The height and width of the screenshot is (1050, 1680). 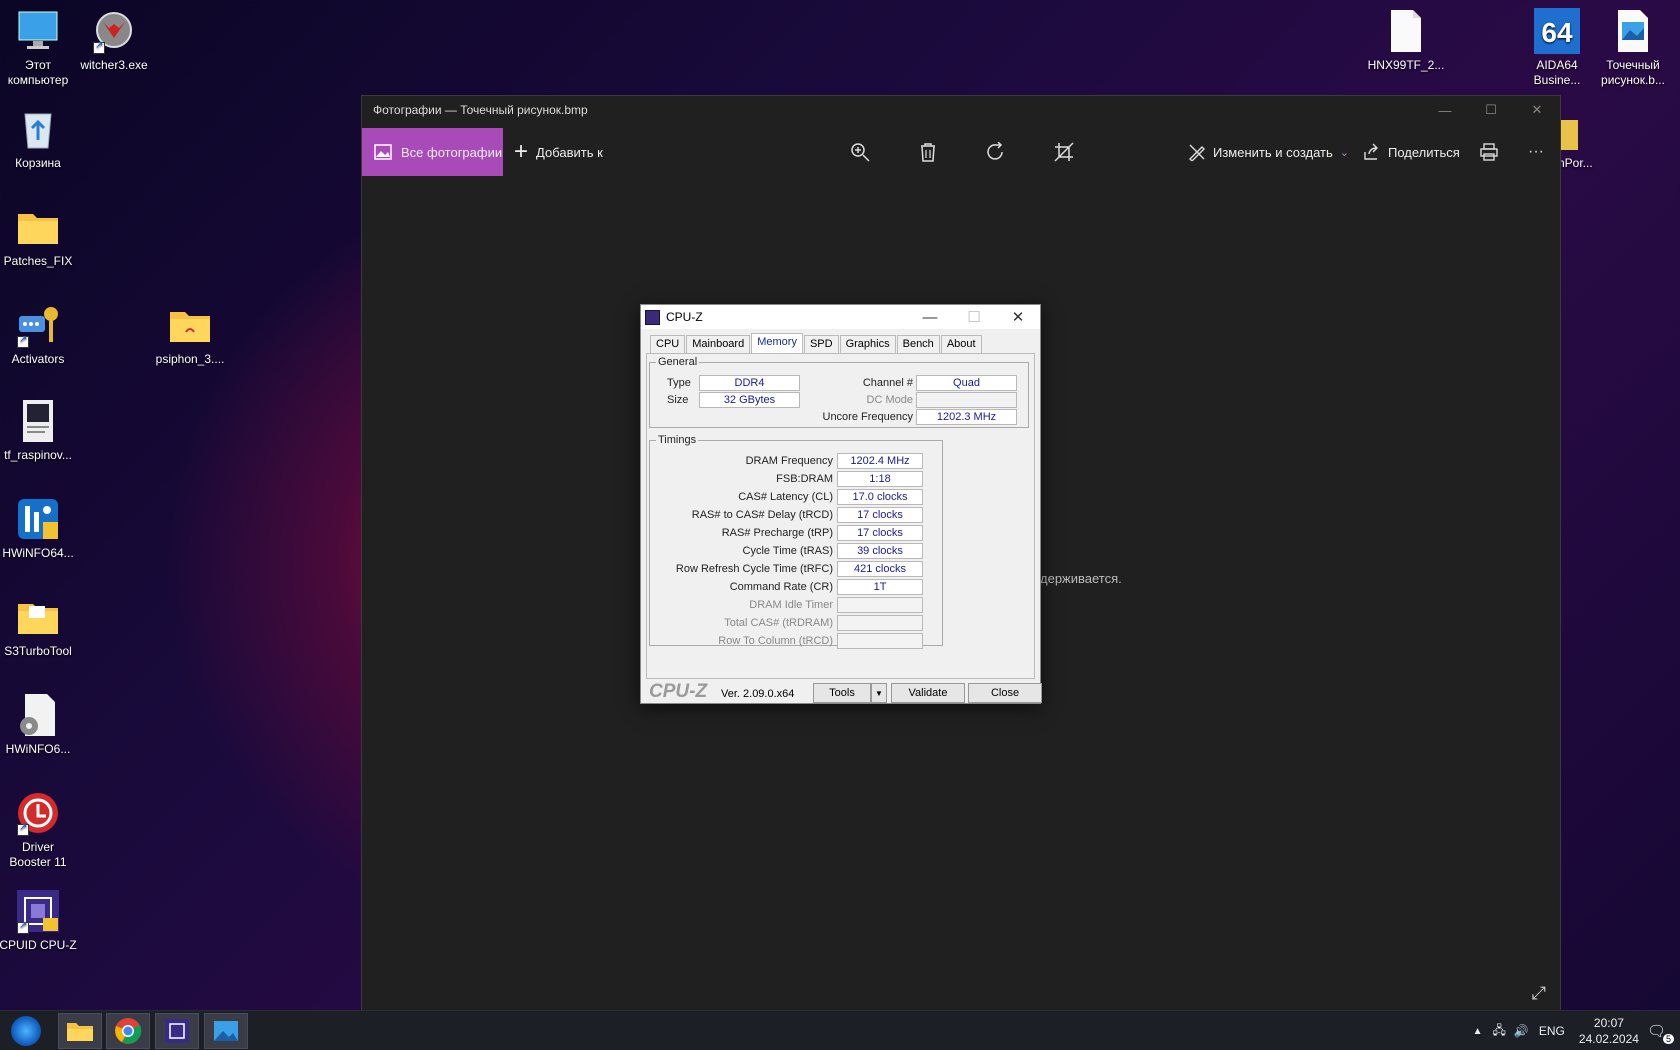 What do you see at coordinates (918, 344) in the screenshot?
I see `tab-bench: Bench` at bounding box center [918, 344].